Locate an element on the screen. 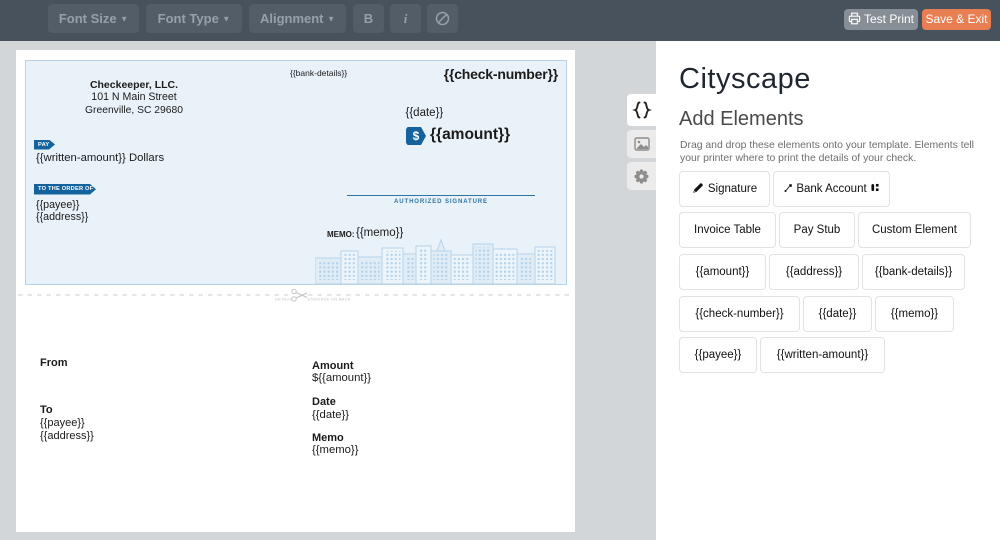 The width and height of the screenshot is (1000, 540). svg-text: ENDORSE ON BACK is located at coordinates (329, 300).